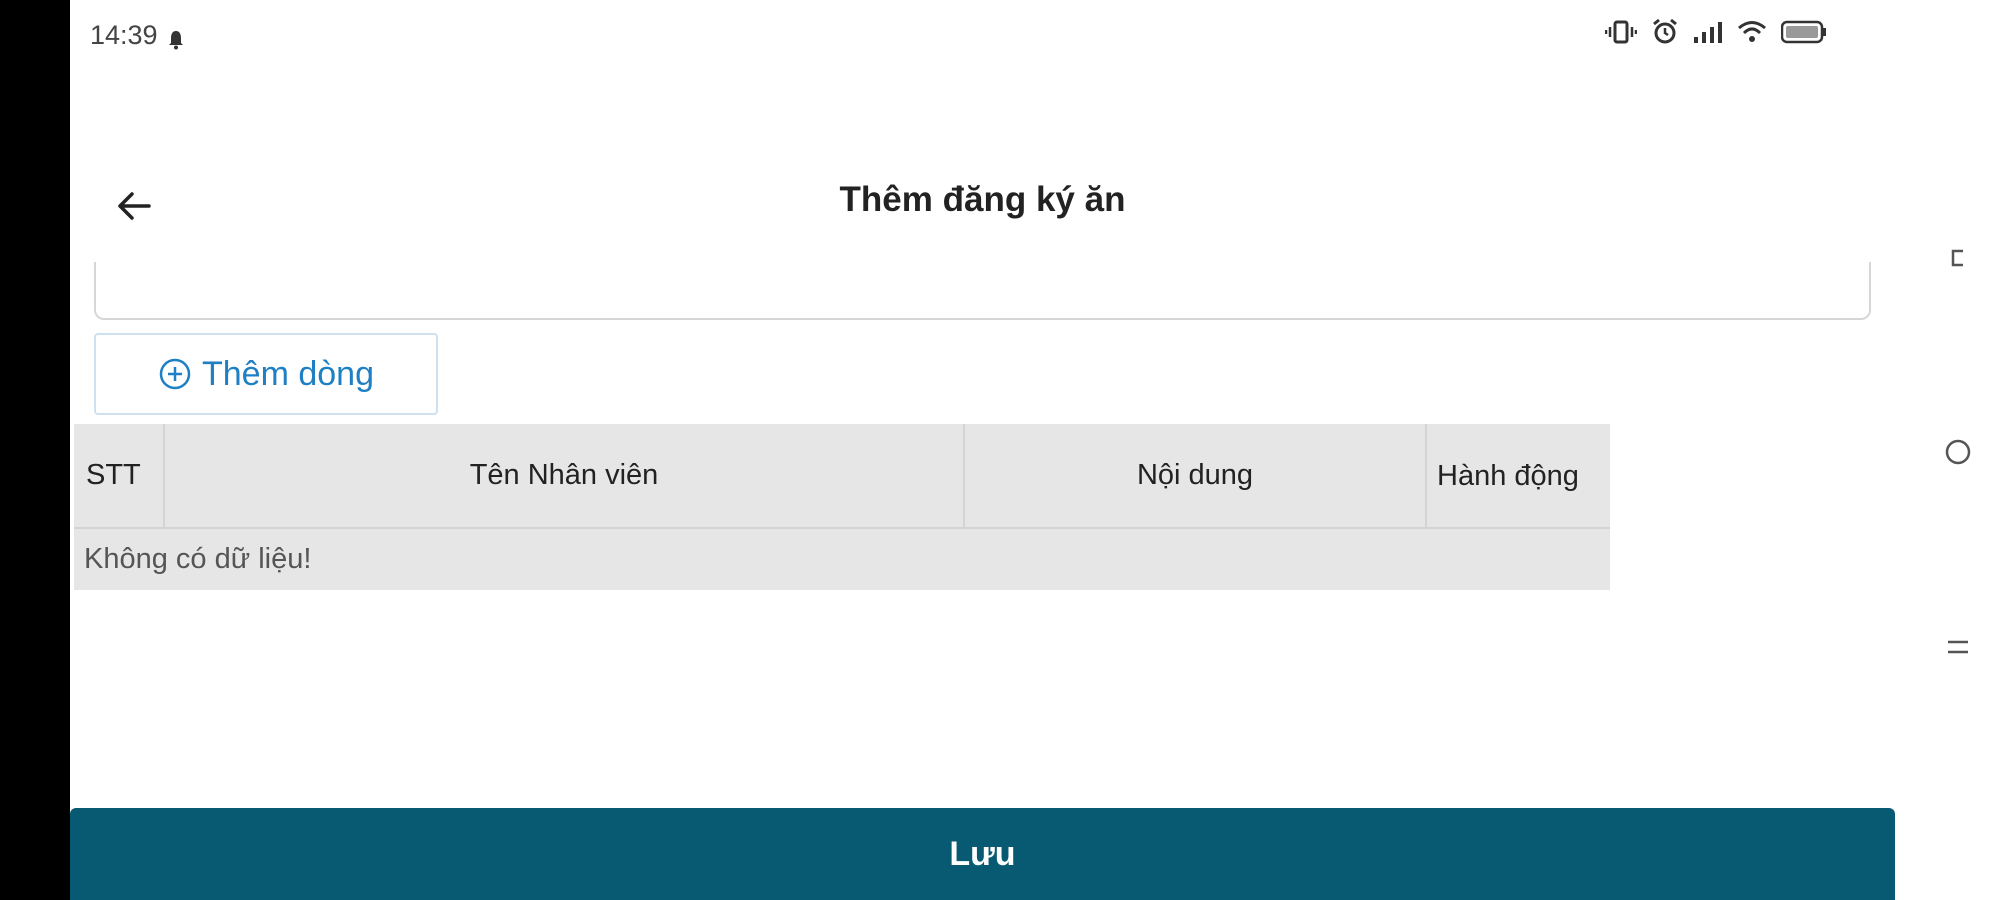 The width and height of the screenshot is (2003, 900). I want to click on status-bar-right, so click(1716, 32).